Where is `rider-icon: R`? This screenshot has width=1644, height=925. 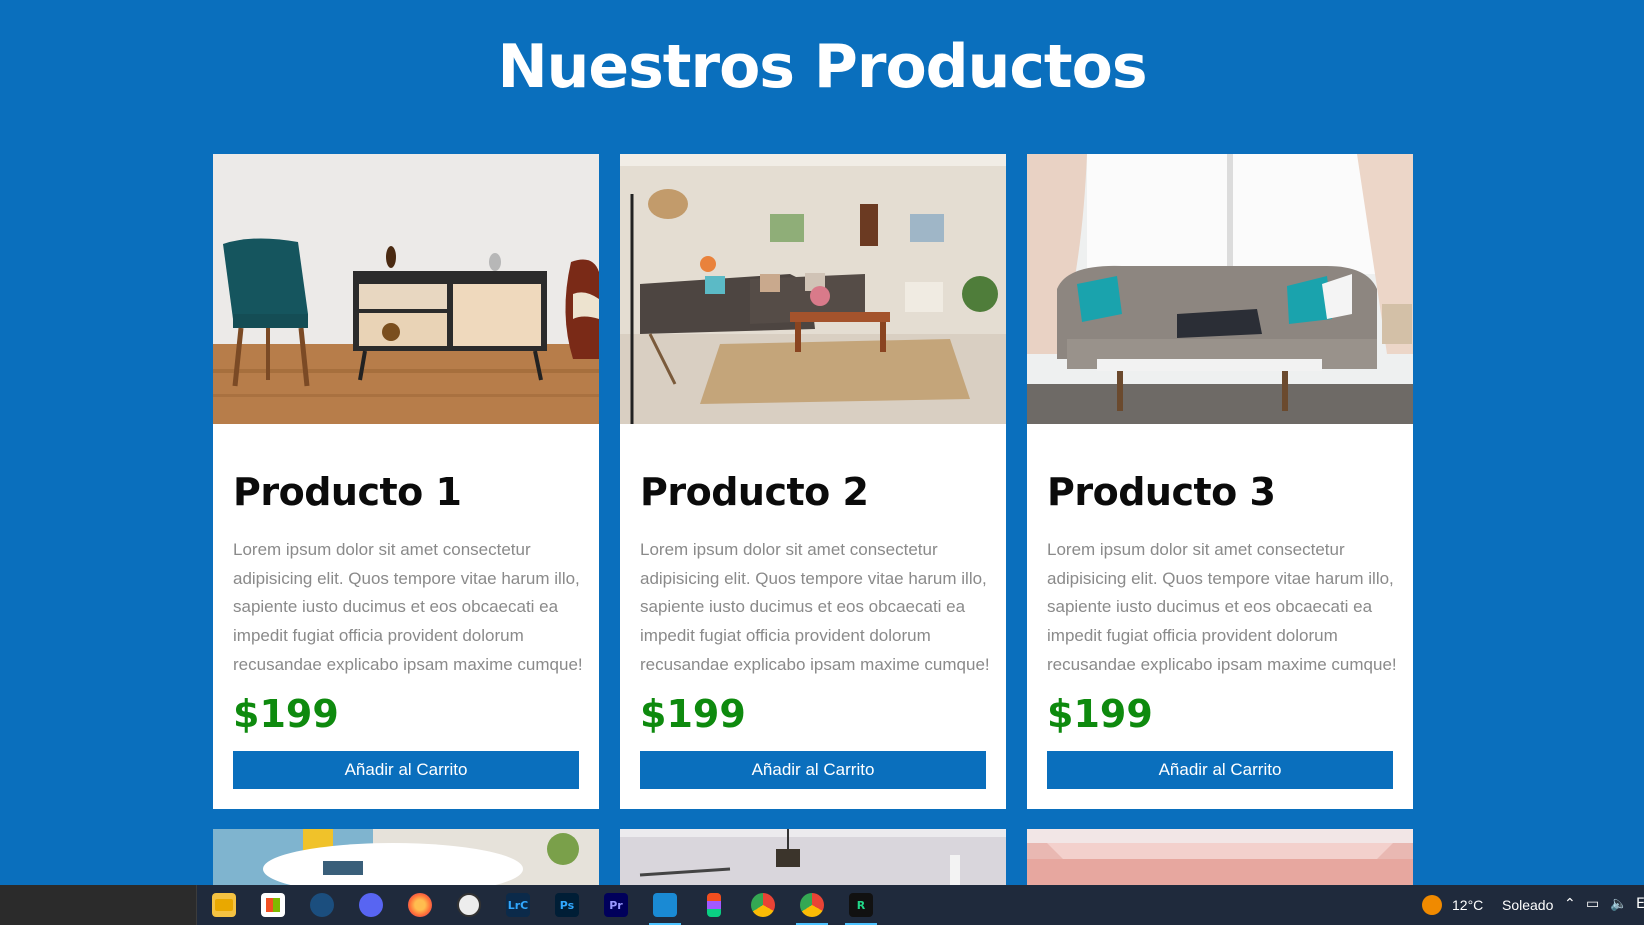
rider-icon: R is located at coordinates (861, 905).